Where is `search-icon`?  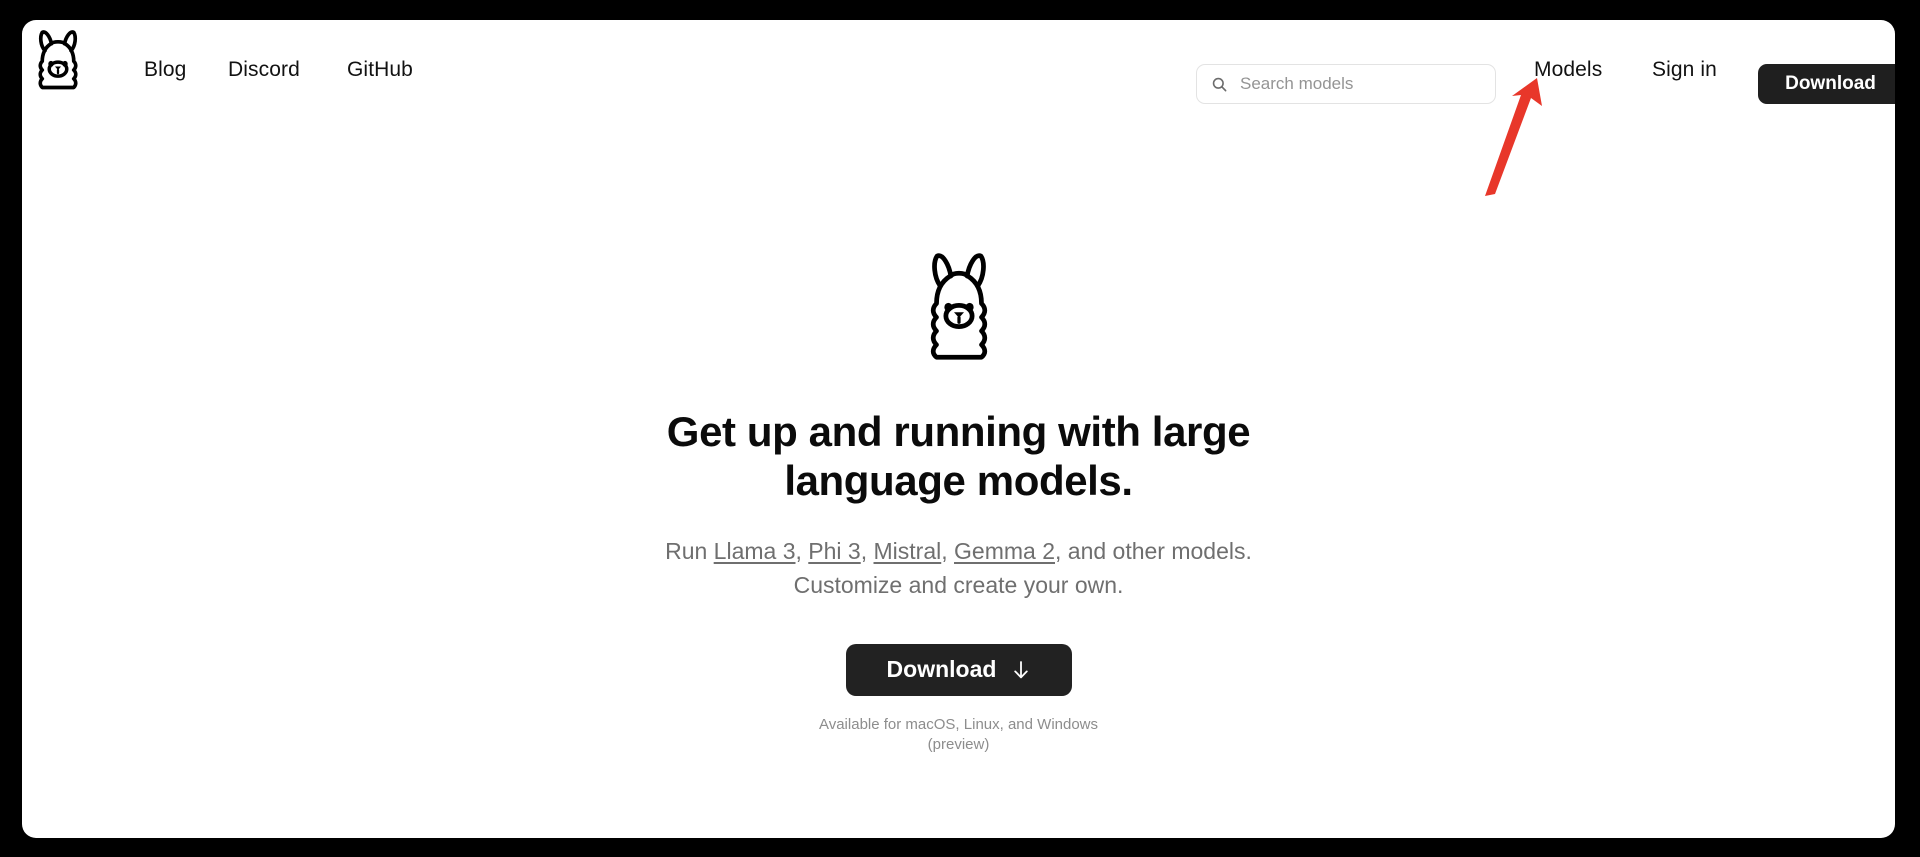
search-icon is located at coordinates (1219, 84).